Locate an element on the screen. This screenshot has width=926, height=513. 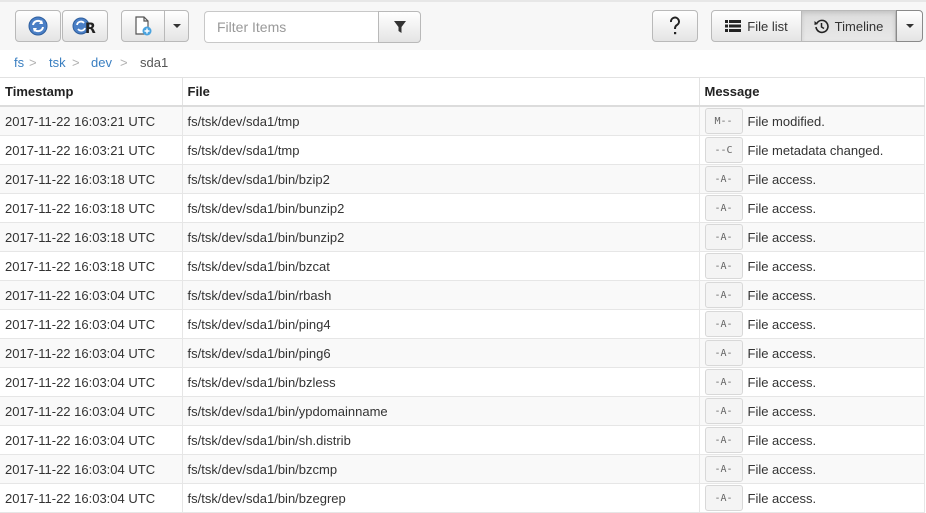
table-header-row: Timestamp File Message is located at coordinates (462, 92).